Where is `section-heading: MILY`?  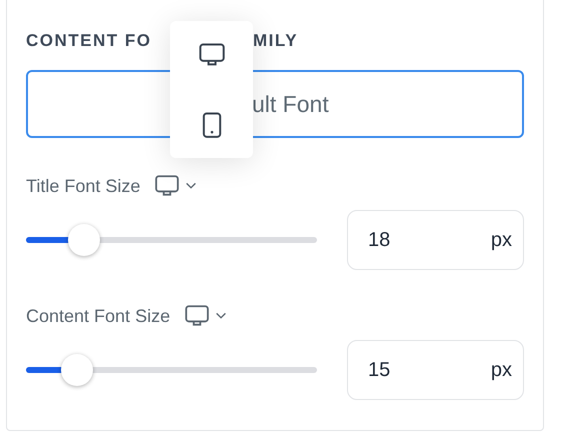
section-heading: MILY is located at coordinates (275, 41).